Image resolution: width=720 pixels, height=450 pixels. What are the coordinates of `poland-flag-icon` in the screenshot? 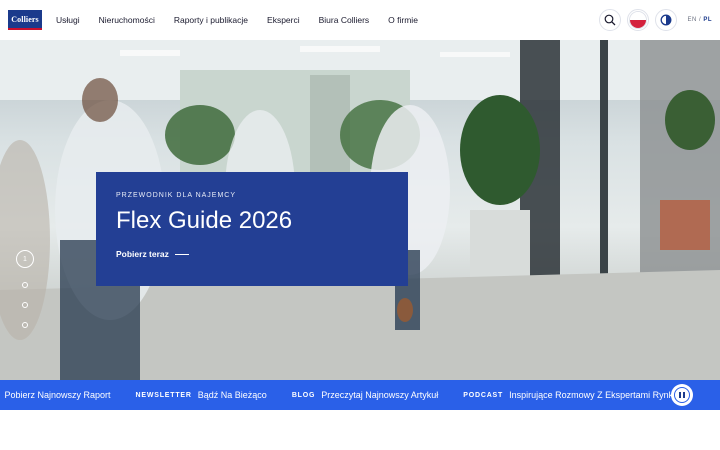 It's located at (638, 20).